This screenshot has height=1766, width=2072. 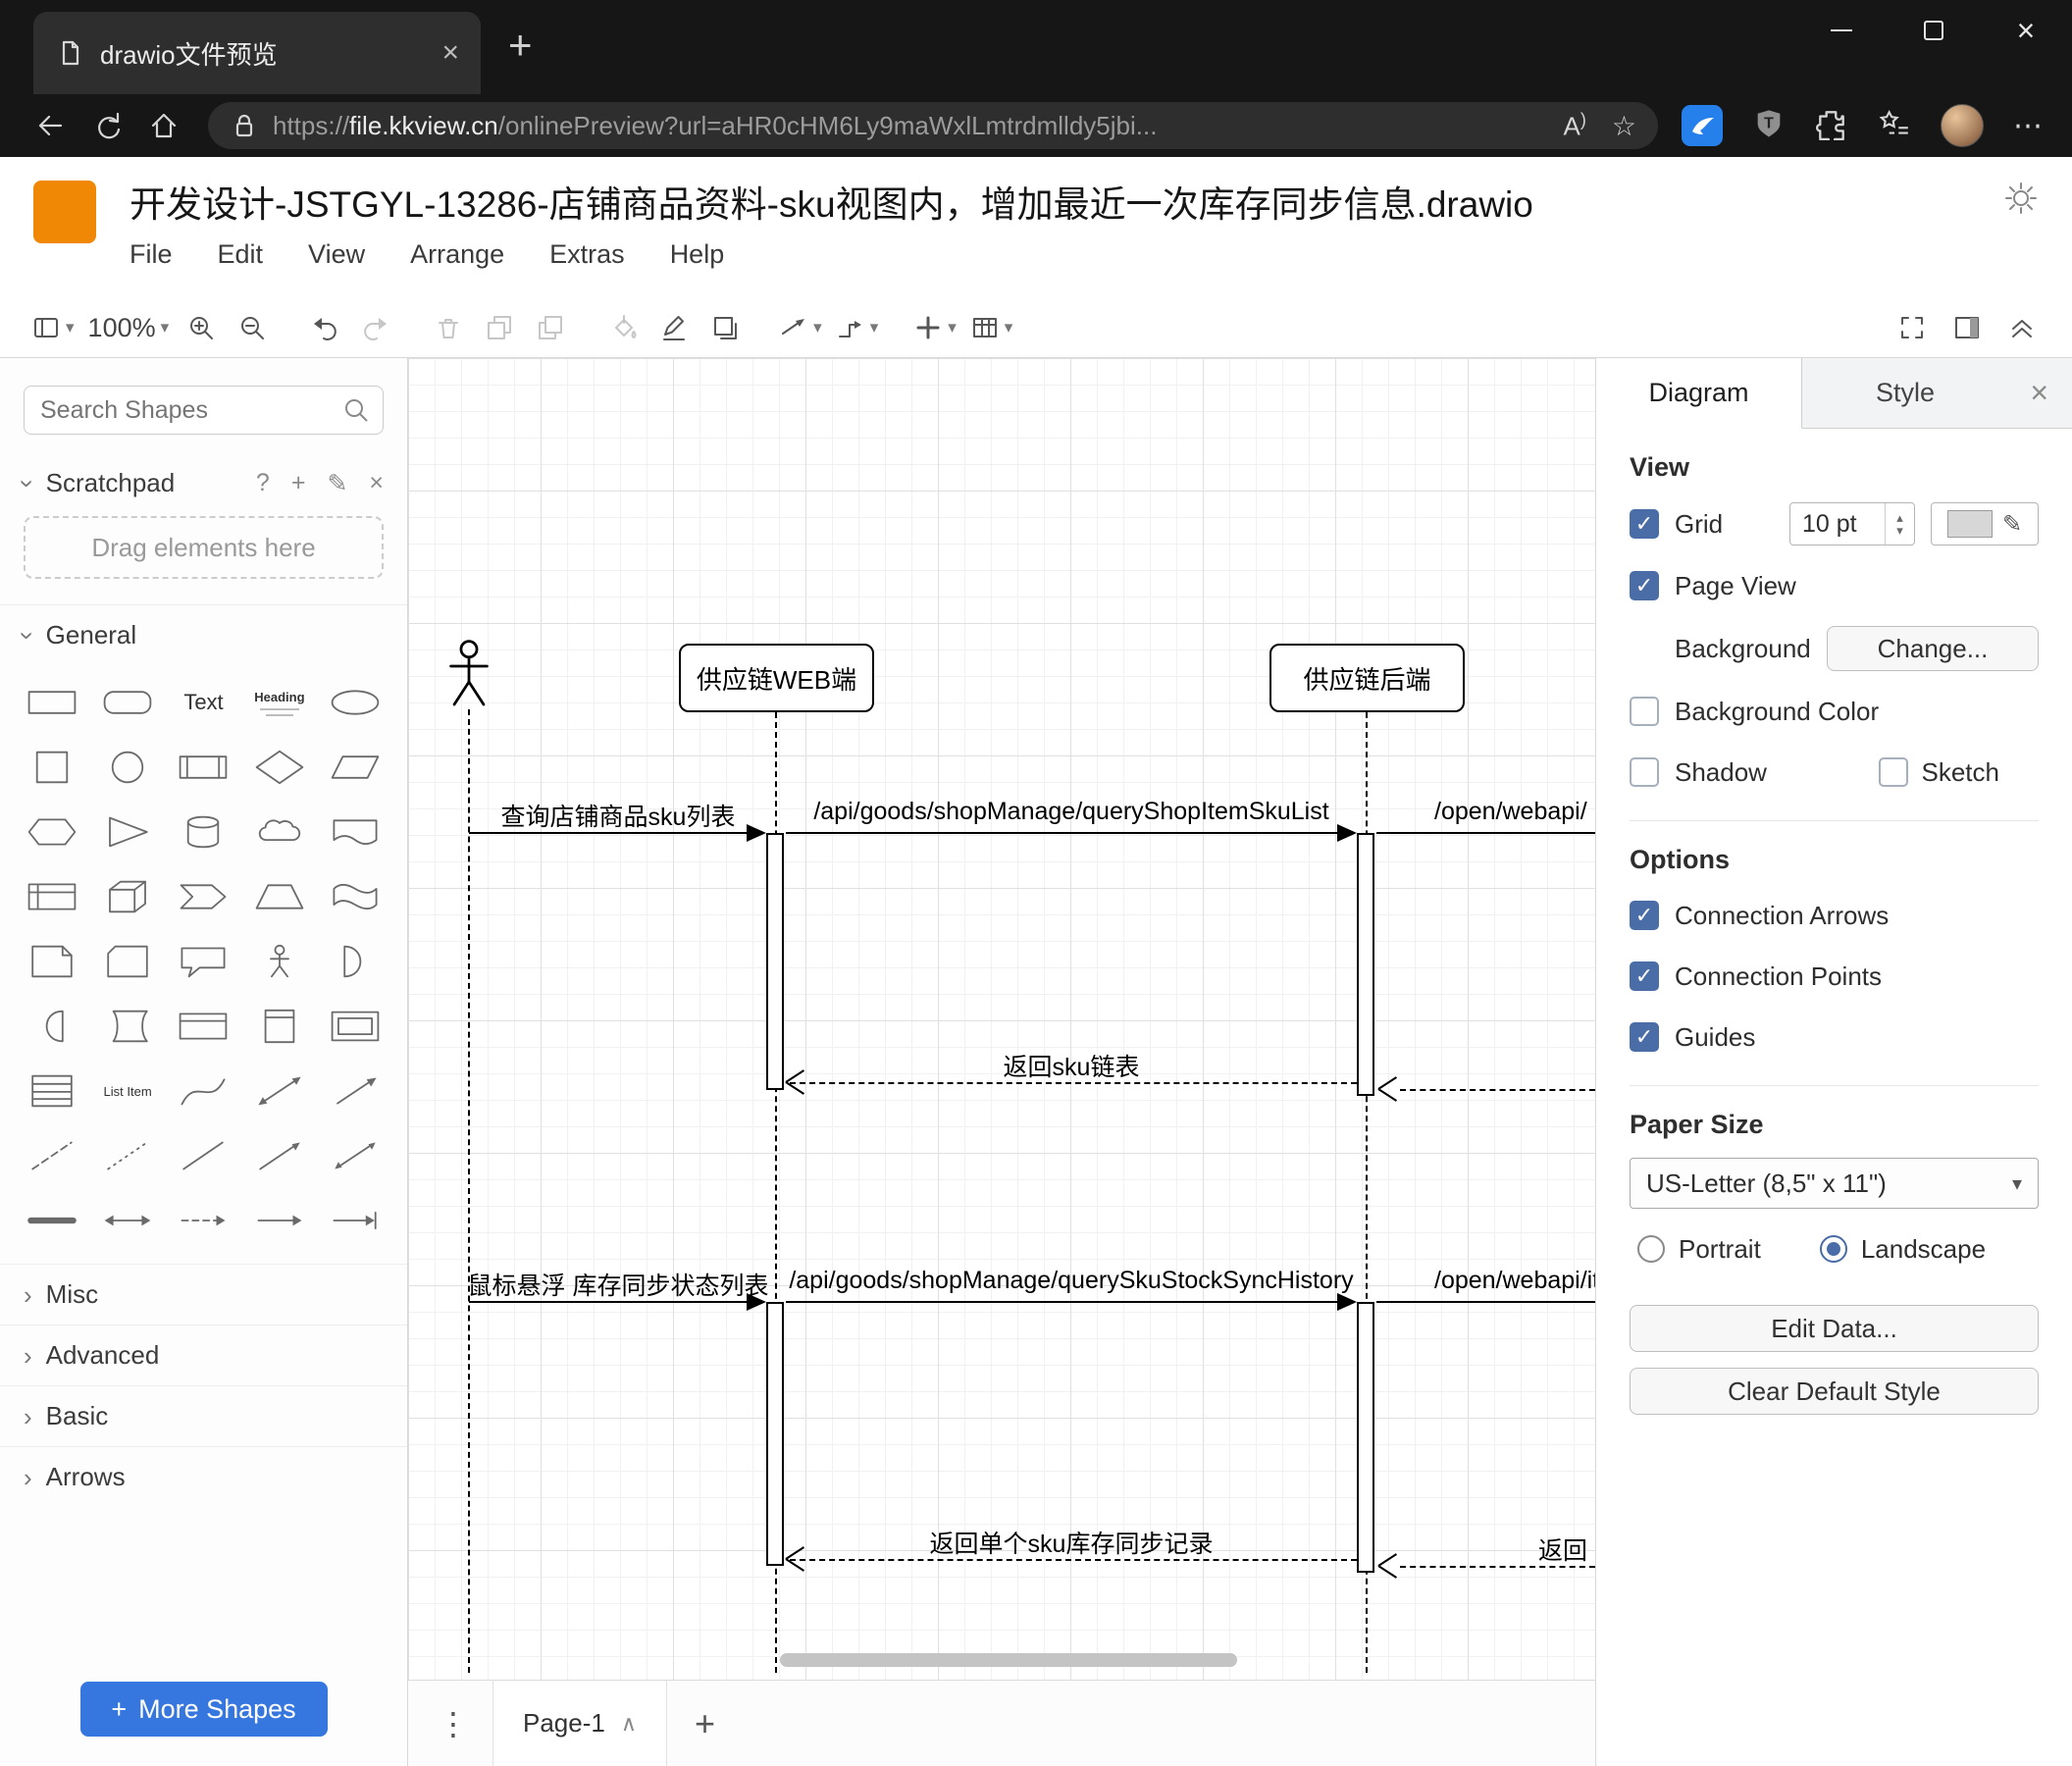 I want to click on shadow-checkbox, so click(x=1644, y=772).